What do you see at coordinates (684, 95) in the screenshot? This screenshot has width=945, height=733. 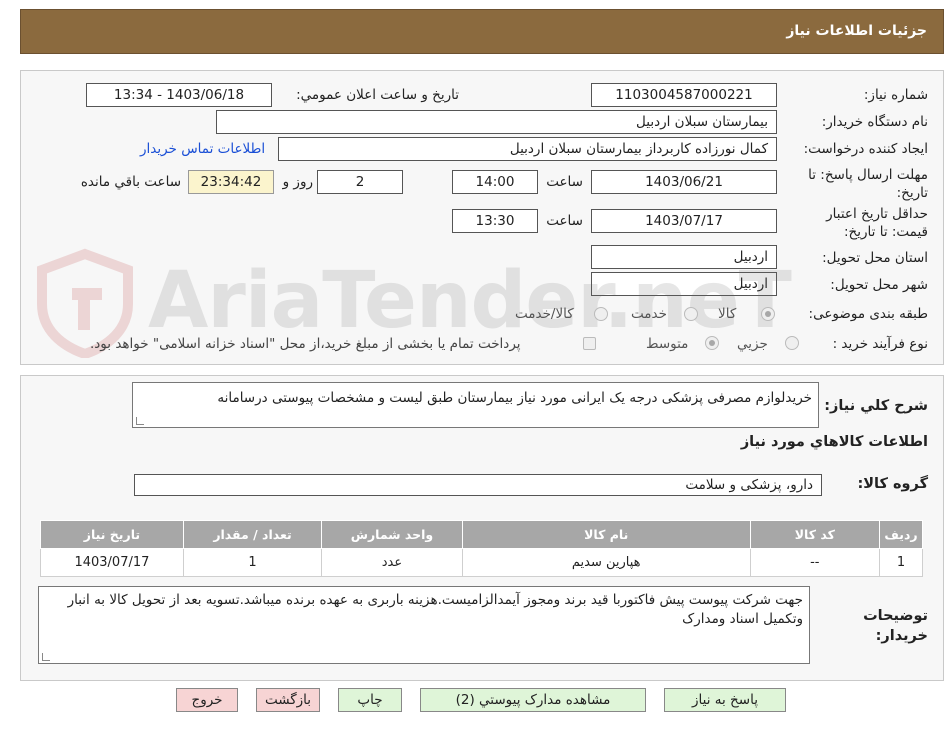 I see `need-number-field: 1103004587000221` at bounding box center [684, 95].